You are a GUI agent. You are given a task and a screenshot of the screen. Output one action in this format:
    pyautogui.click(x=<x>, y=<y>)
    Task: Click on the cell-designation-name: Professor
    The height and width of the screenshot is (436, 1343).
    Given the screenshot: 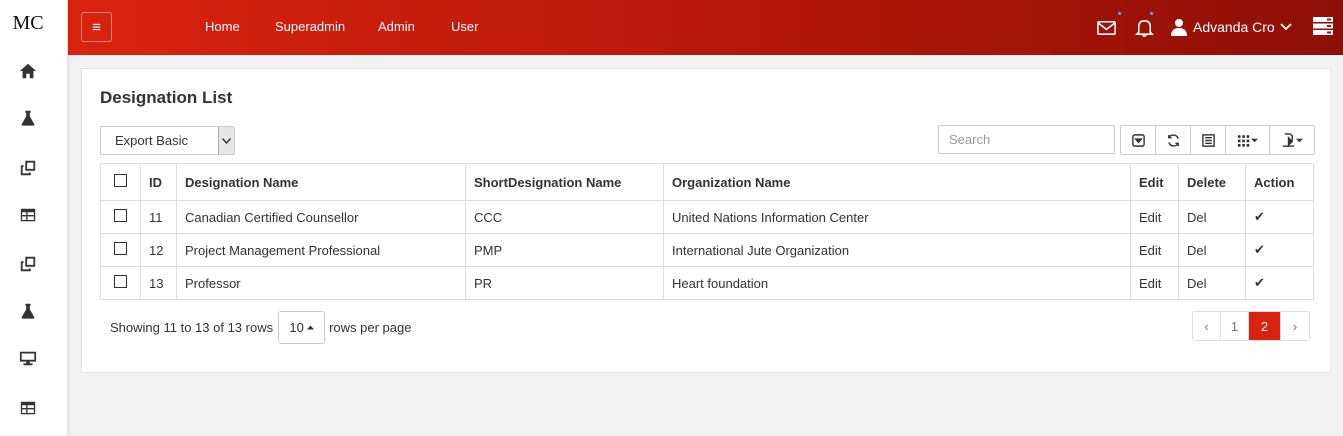 What is the action you would take?
    pyautogui.click(x=321, y=283)
    